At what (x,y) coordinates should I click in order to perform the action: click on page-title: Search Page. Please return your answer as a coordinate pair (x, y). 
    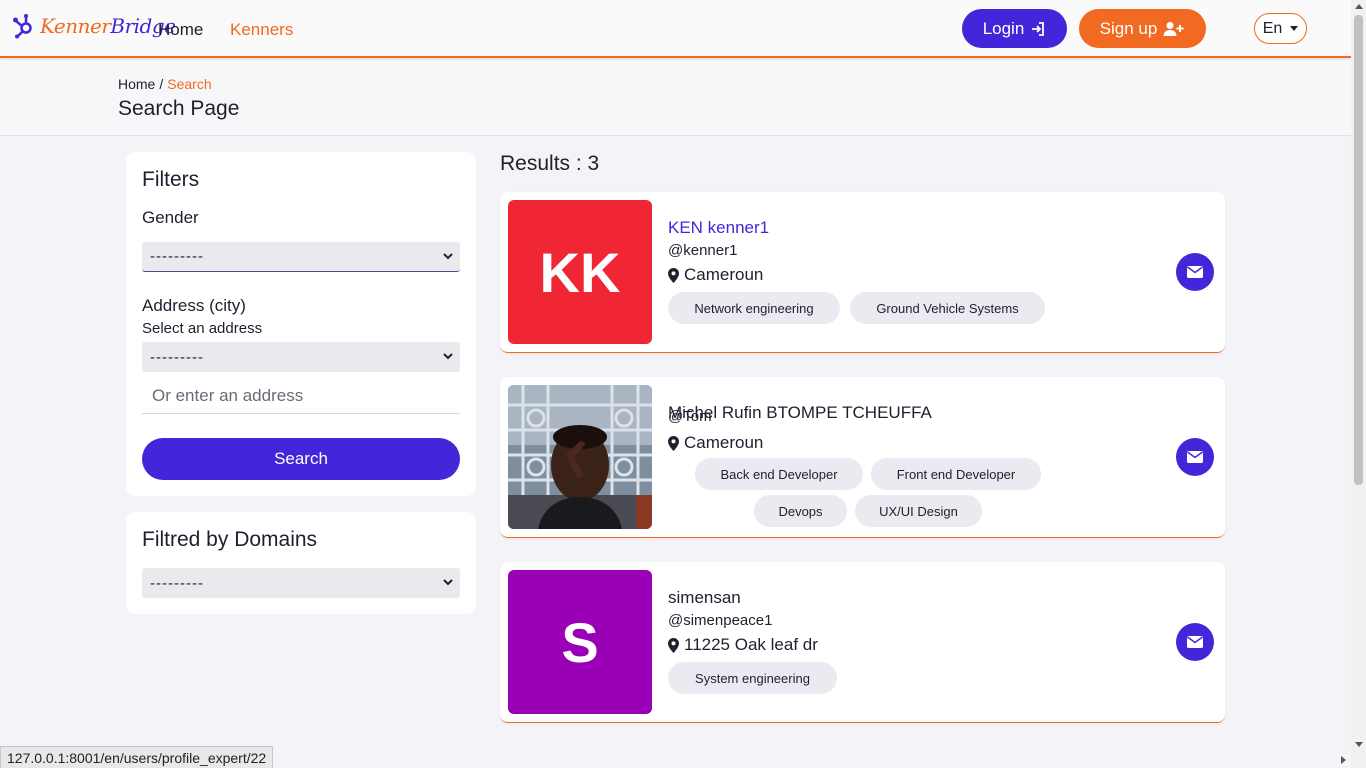
    Looking at the image, I should click on (179, 108).